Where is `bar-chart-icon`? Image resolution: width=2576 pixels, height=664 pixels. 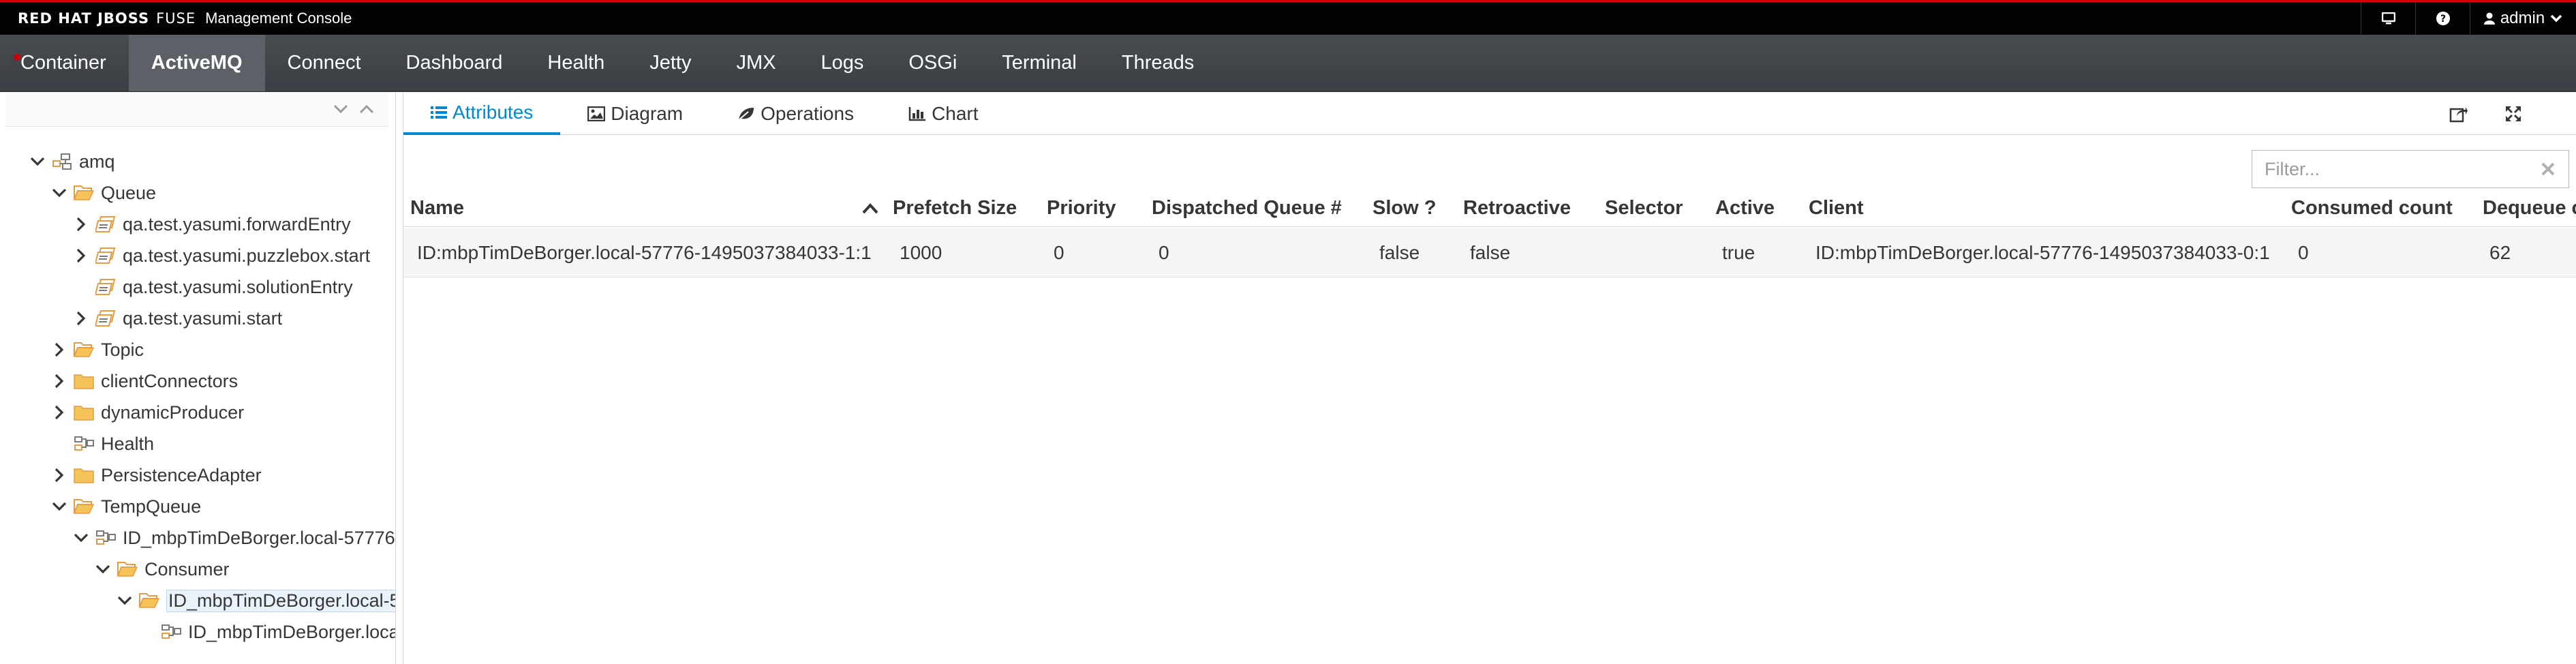 bar-chart-icon is located at coordinates (917, 114).